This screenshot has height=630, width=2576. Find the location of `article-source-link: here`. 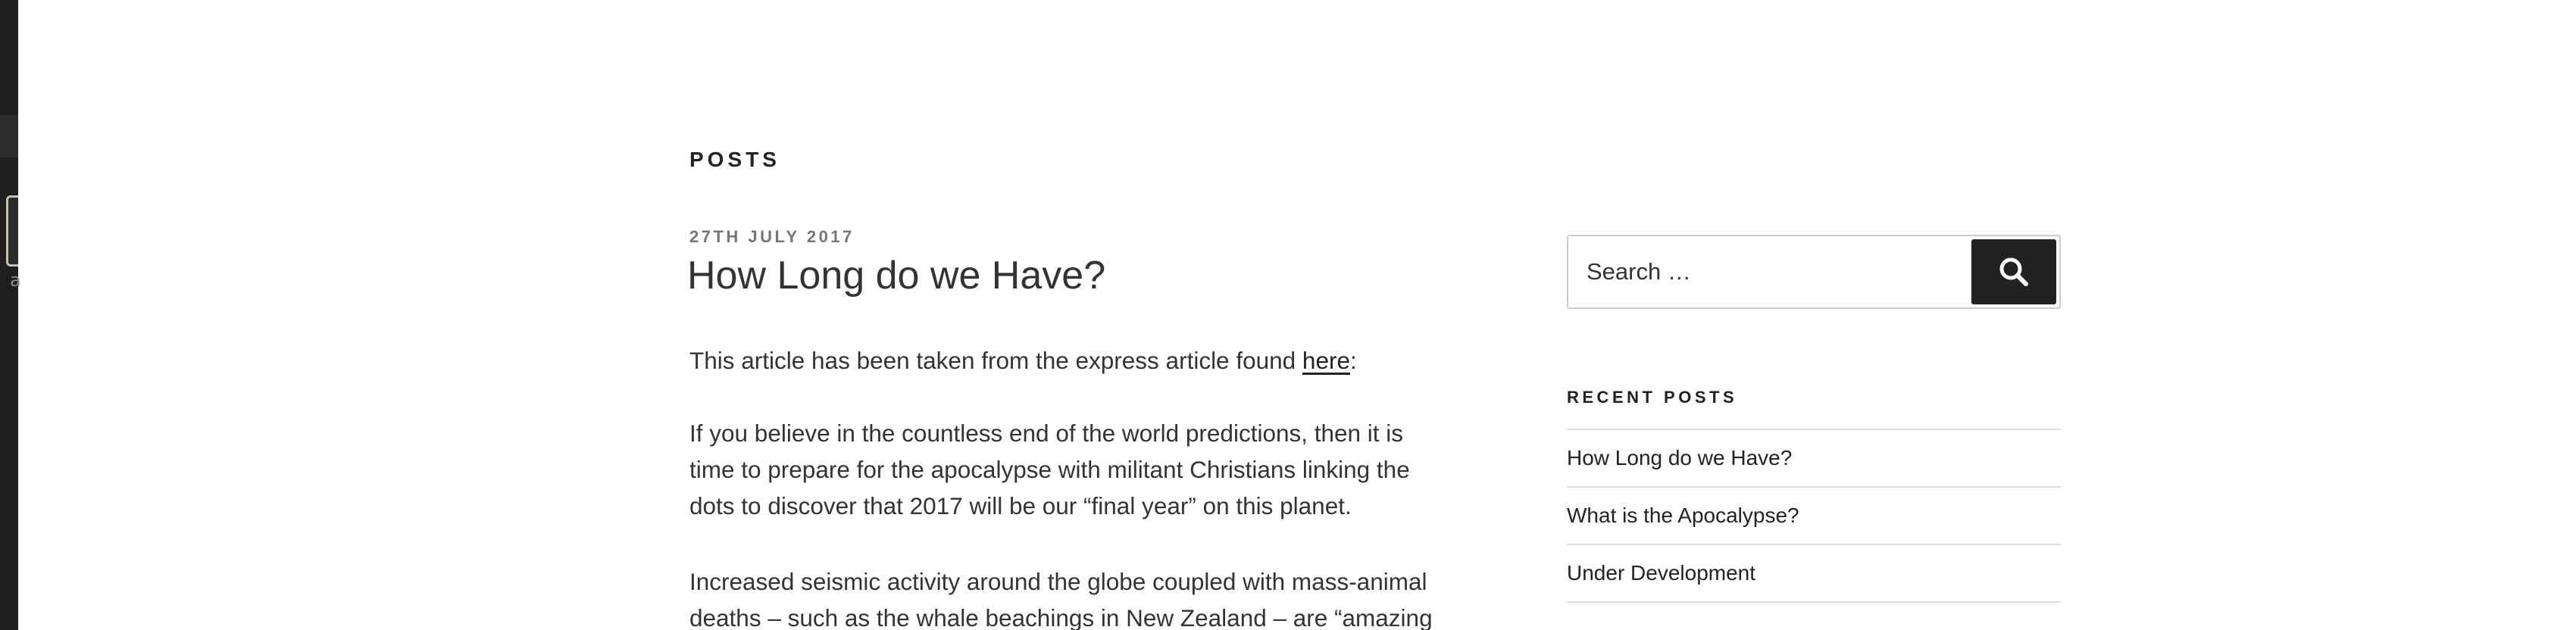

article-source-link: here is located at coordinates (1326, 360).